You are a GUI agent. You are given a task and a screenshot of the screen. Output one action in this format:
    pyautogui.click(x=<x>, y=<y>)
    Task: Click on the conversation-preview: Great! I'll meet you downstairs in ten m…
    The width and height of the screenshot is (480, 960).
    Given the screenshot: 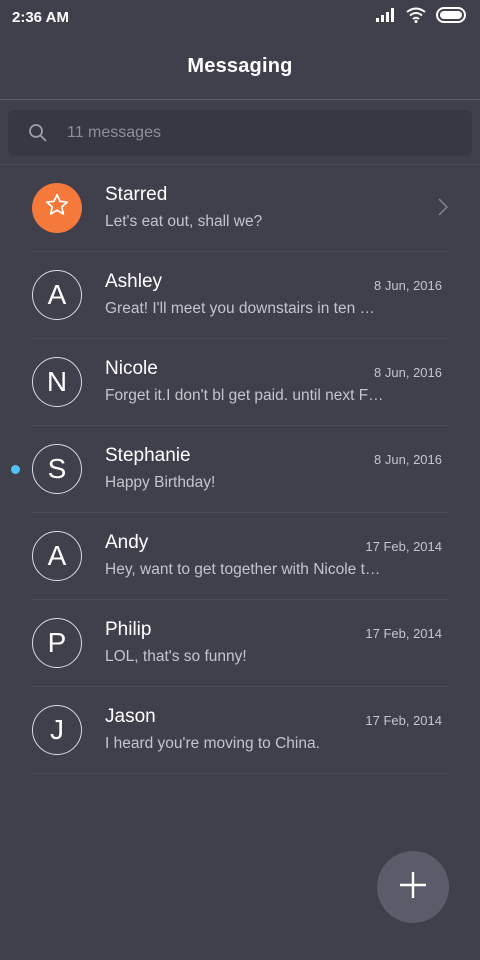 What is the action you would take?
    pyautogui.click(x=245, y=308)
    